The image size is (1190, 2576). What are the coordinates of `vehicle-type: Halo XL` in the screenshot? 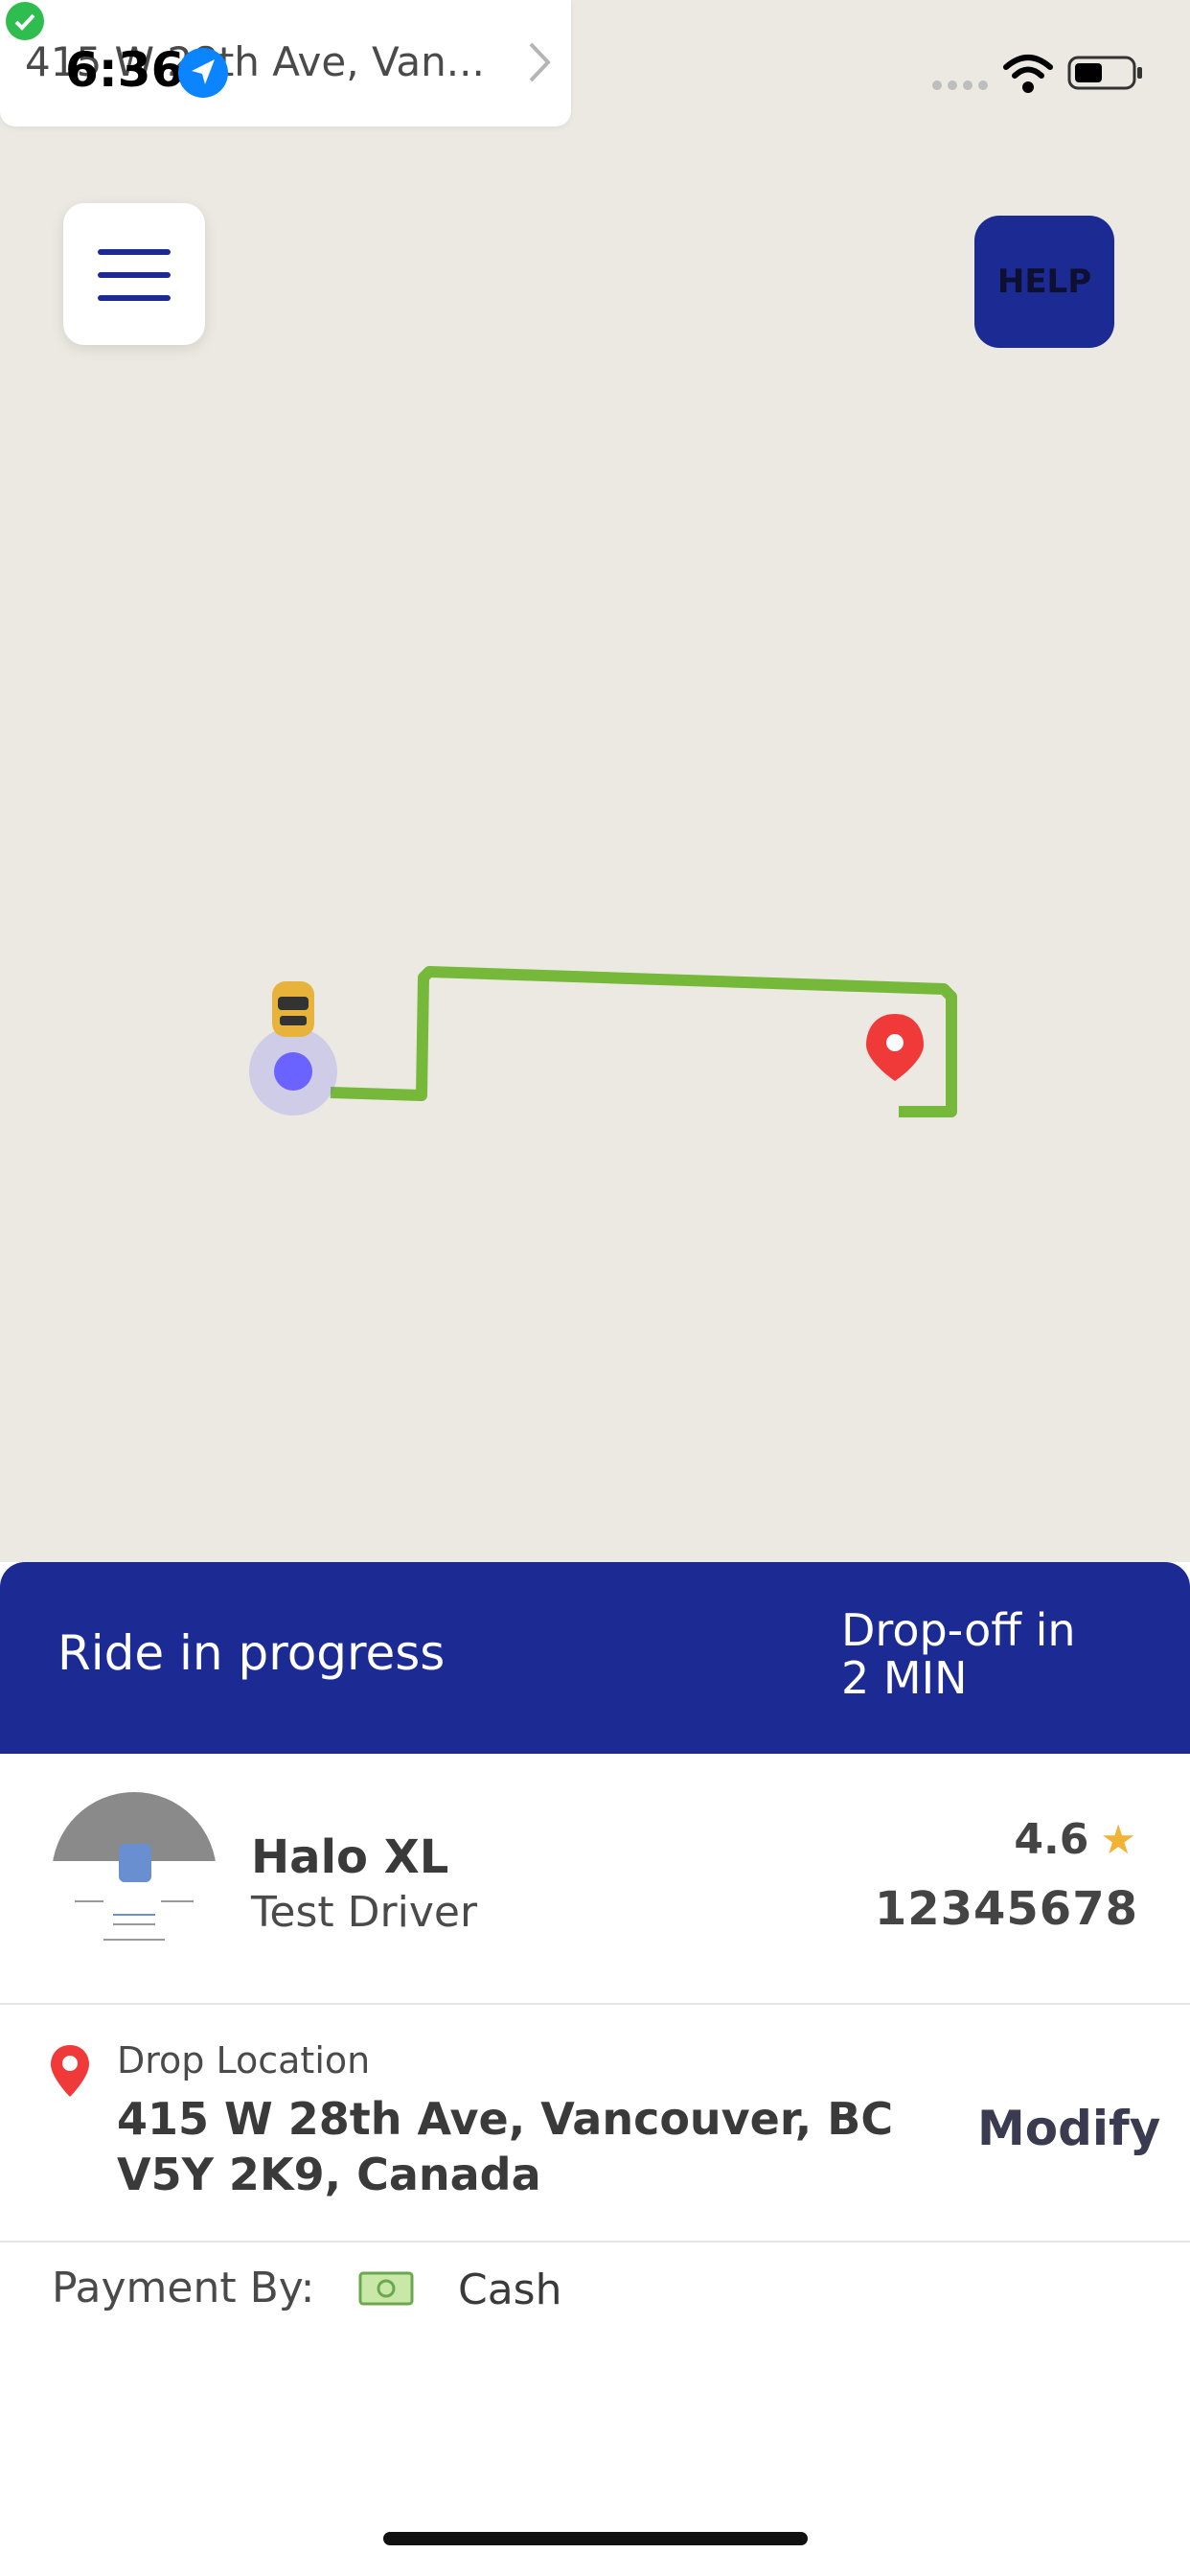 It's located at (350, 1857).